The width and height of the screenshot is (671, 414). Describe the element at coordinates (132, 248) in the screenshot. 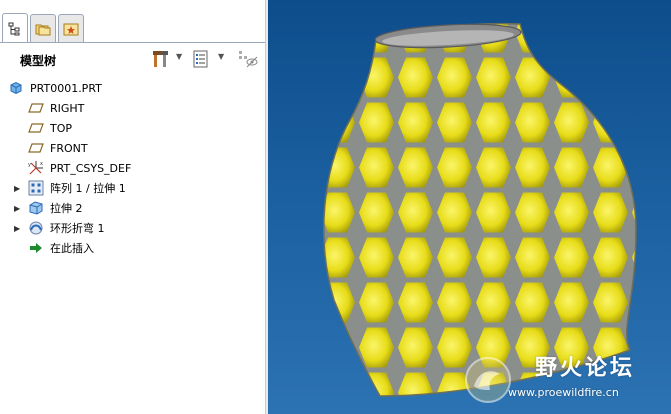

I see `tree-item-insert-here: 在此插入` at that location.